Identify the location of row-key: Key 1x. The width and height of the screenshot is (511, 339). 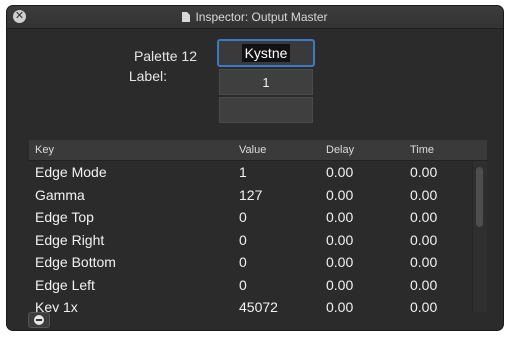
(56, 305).